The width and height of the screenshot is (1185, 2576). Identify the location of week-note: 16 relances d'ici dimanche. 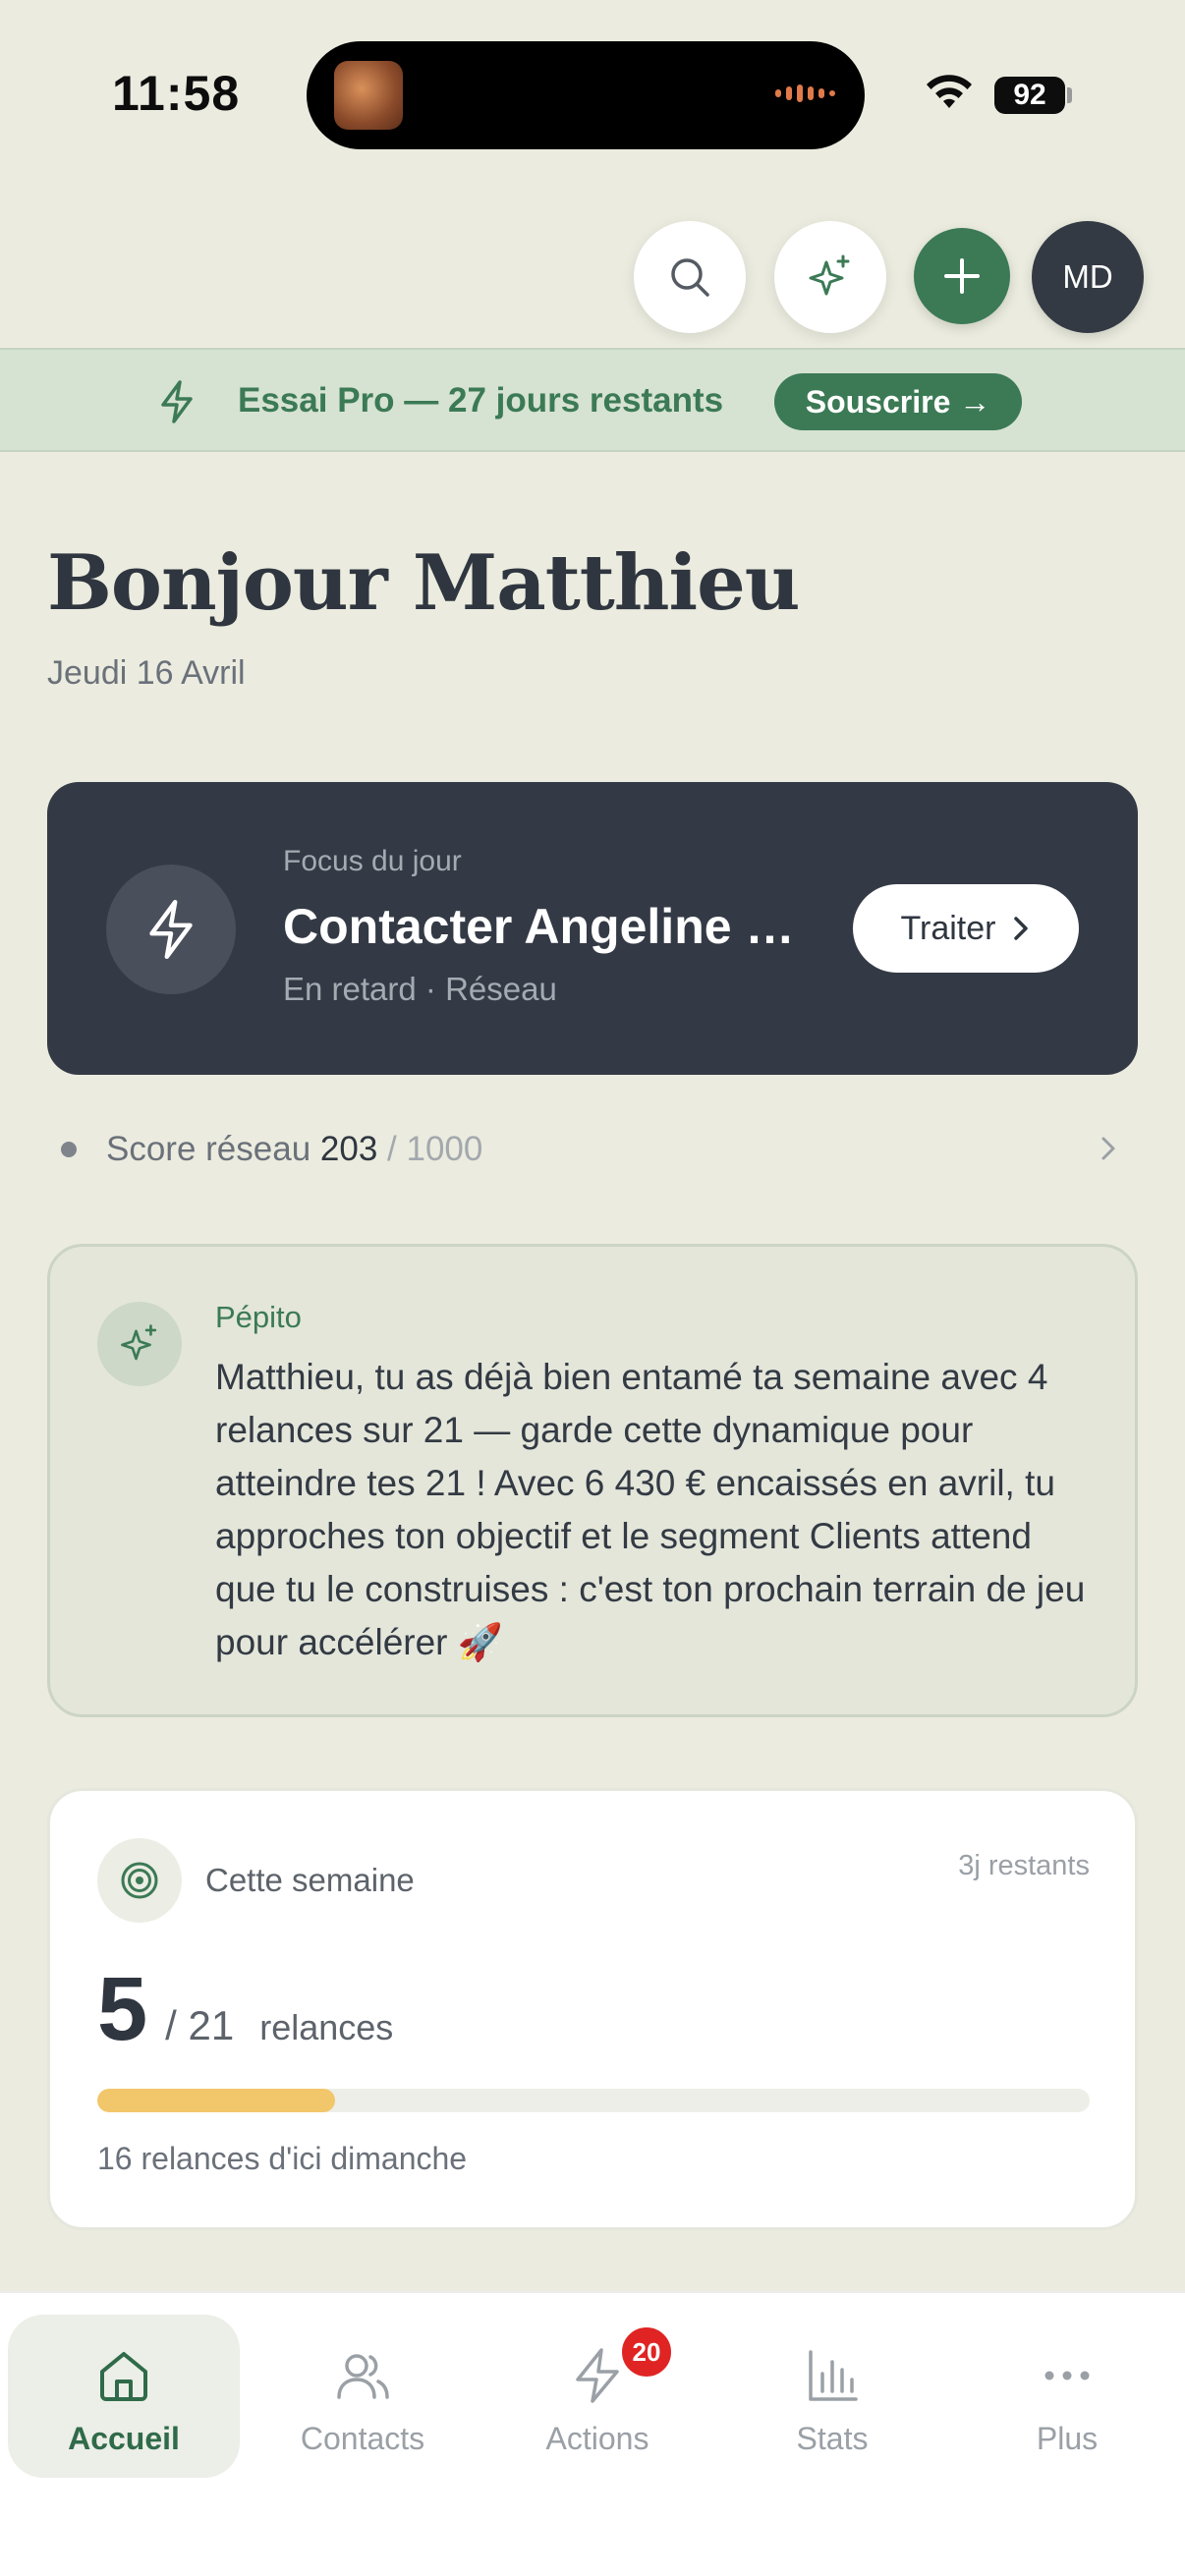
(283, 2158).